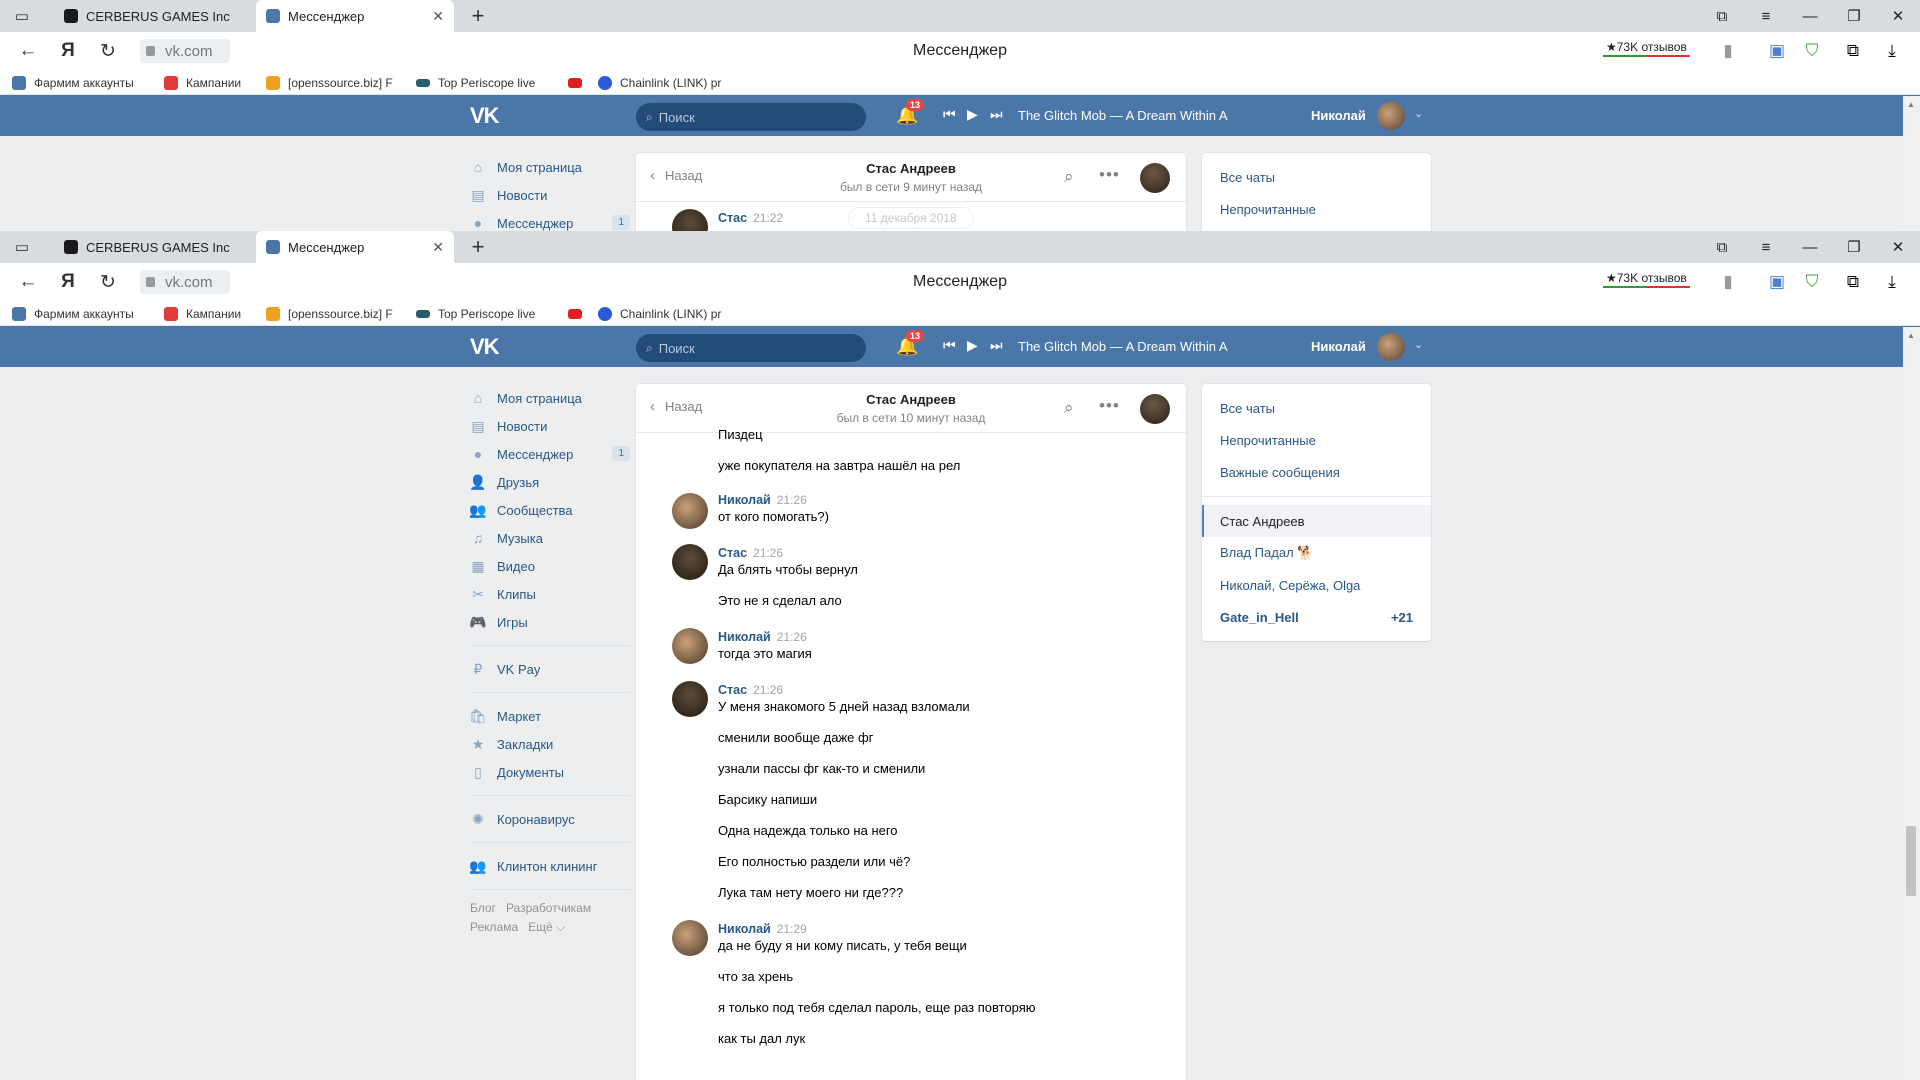  I want to click on bookmark-item, so click(579, 82).